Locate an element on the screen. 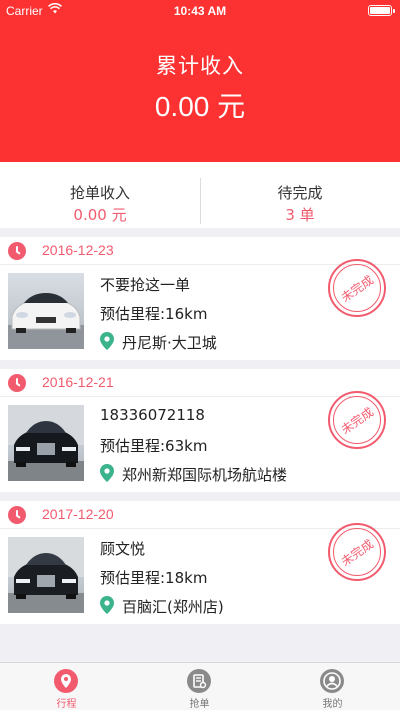  order-address: 百脑汇(郑州店) is located at coordinates (173, 607).